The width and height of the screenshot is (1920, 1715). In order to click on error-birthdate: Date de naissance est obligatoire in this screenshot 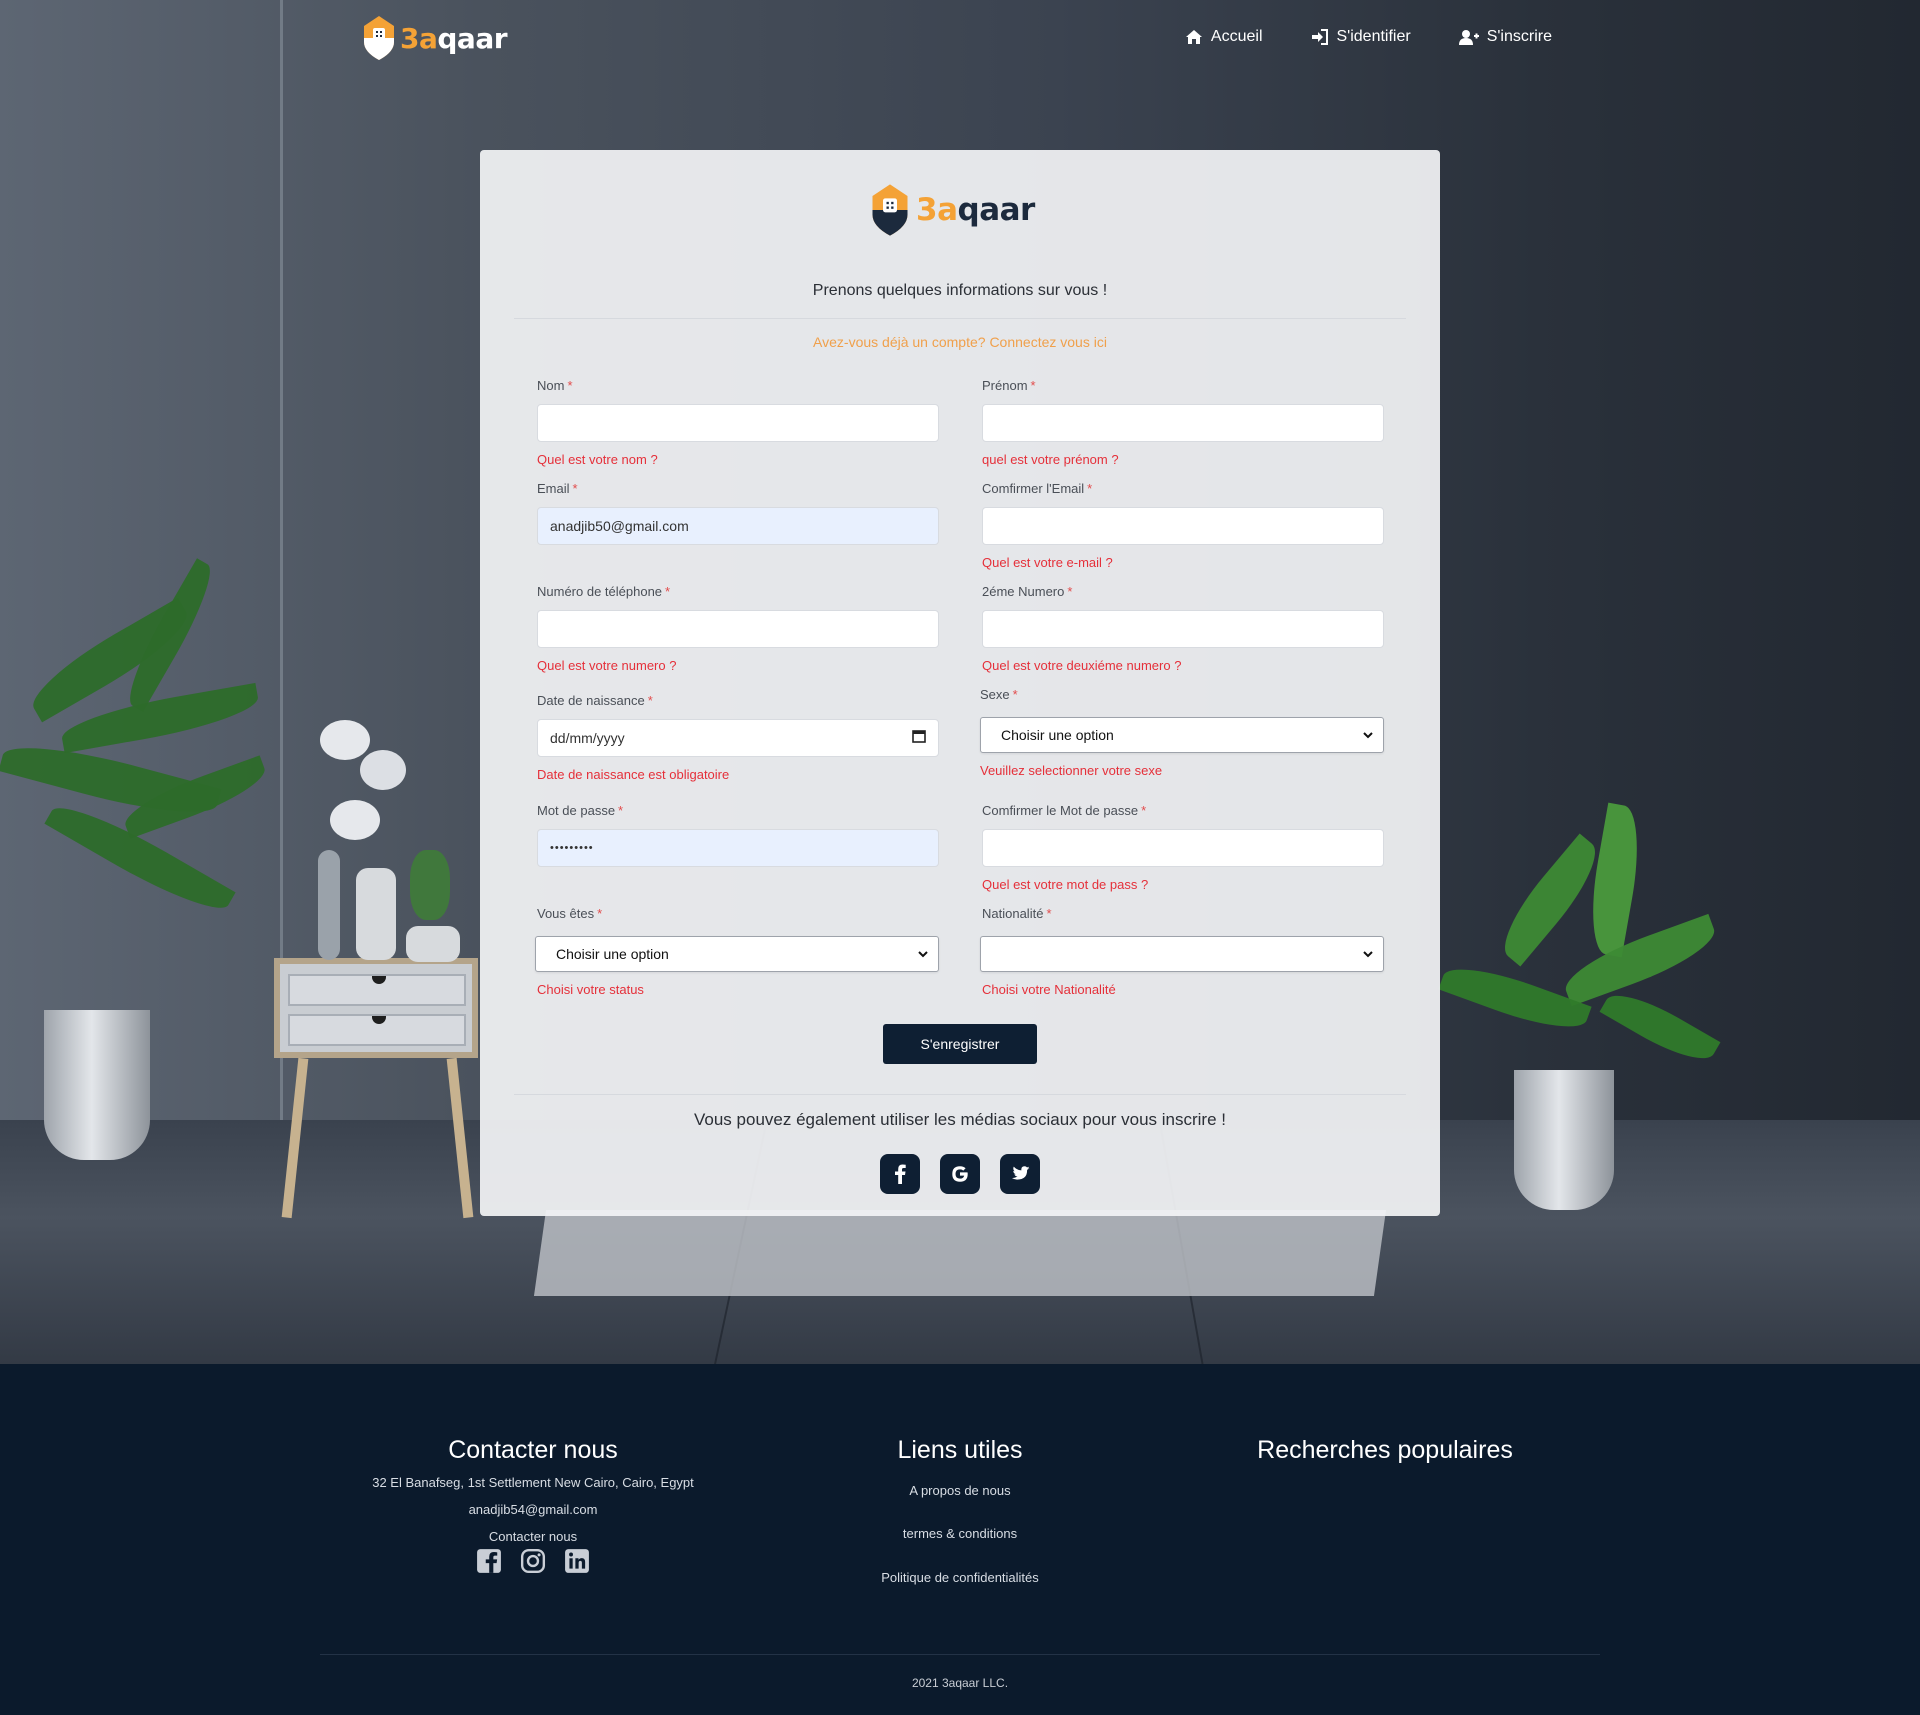, I will do `click(633, 774)`.